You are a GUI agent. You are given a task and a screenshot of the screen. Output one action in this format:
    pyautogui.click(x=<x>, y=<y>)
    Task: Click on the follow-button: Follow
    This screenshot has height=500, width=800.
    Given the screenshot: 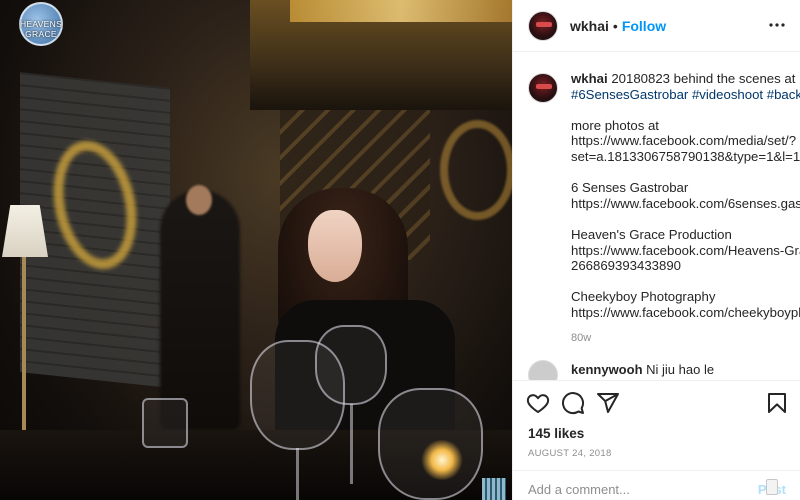 What is the action you would take?
    pyautogui.click(x=644, y=26)
    